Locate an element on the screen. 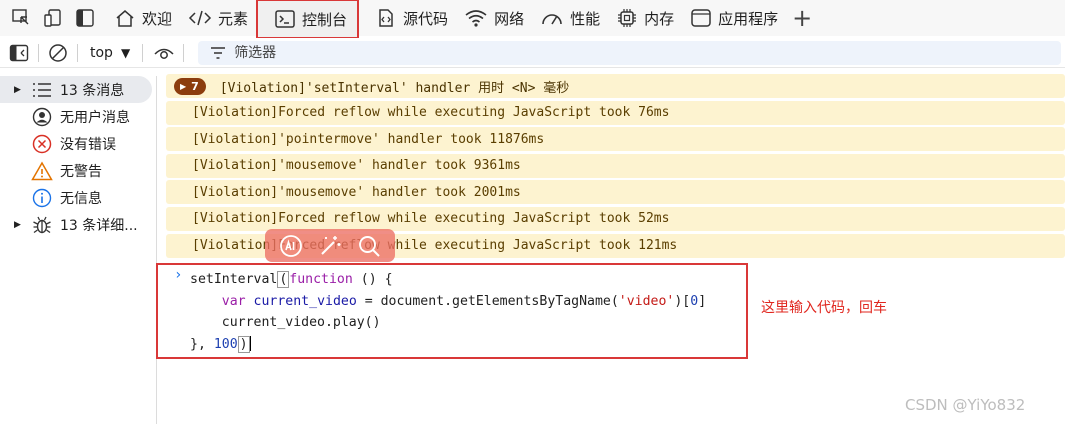 The height and width of the screenshot is (424, 1065). sidebar-item-label: 无用户消息 is located at coordinates (95, 117).